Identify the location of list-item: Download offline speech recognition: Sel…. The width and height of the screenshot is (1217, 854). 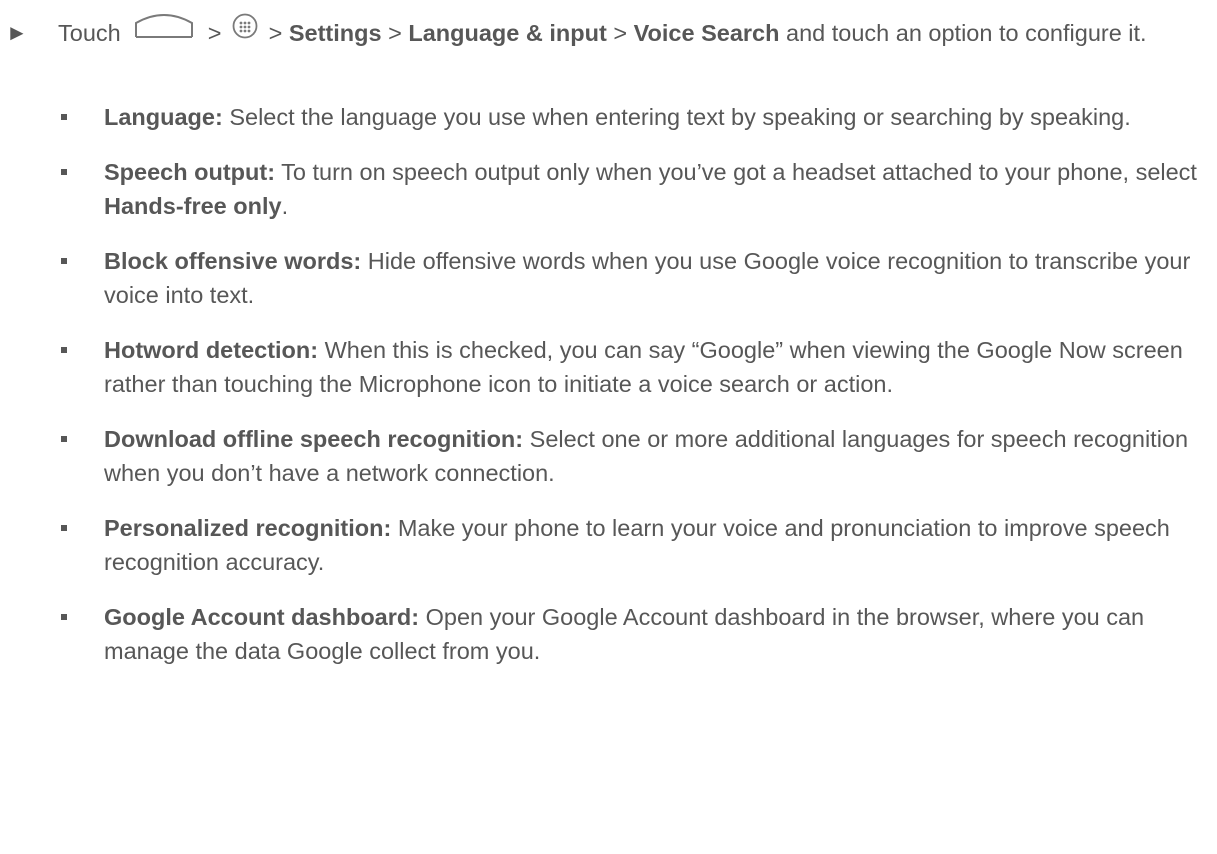
(632, 456).